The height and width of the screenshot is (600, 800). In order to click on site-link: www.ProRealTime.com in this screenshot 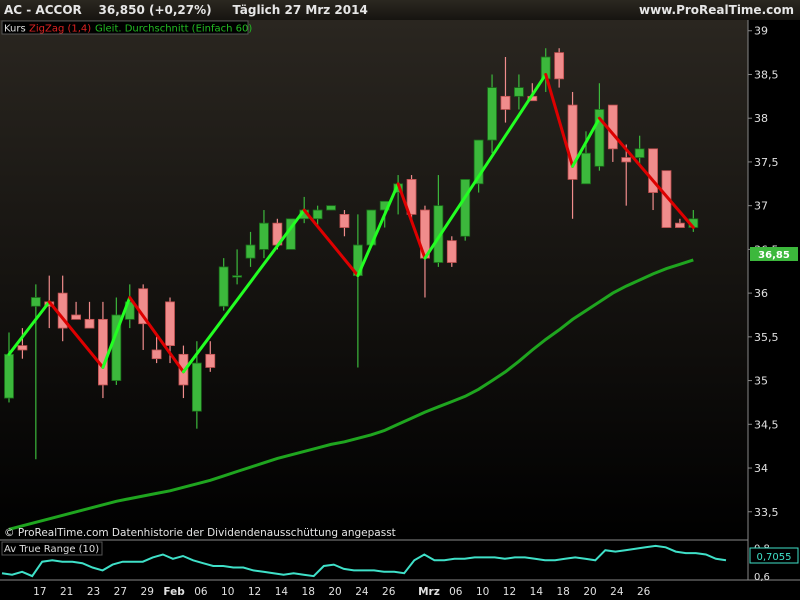, I will do `click(716, 10)`.